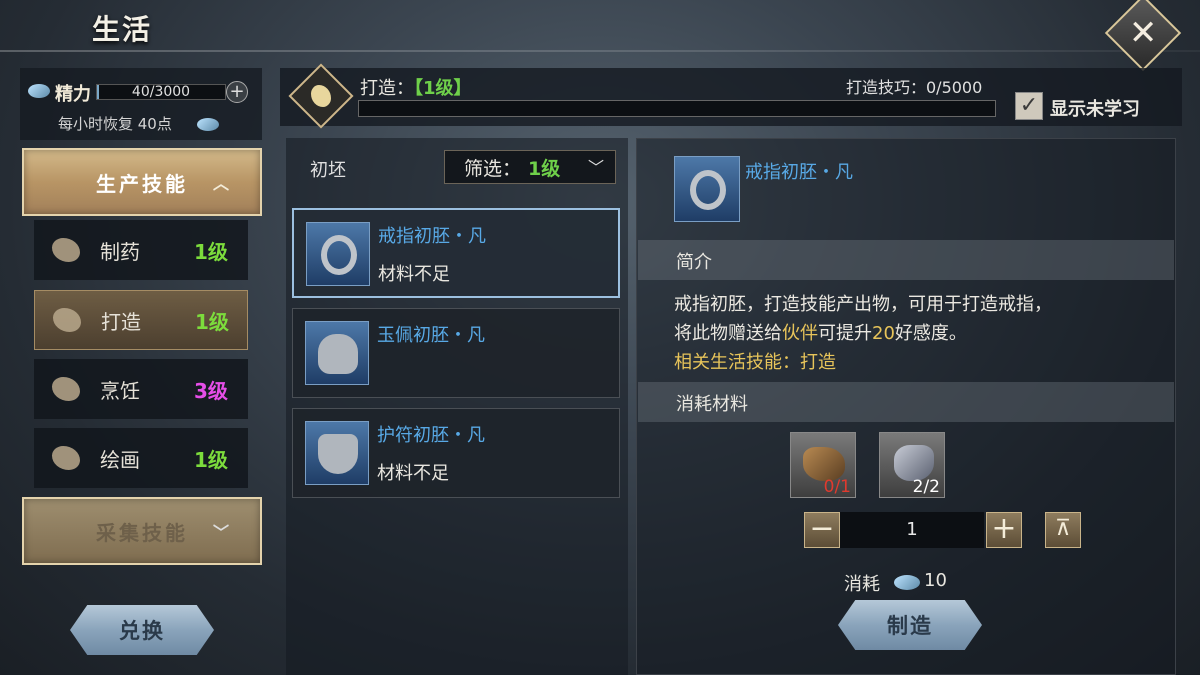 This screenshot has height=675, width=1200. I want to click on stone-icon, so click(914, 463).